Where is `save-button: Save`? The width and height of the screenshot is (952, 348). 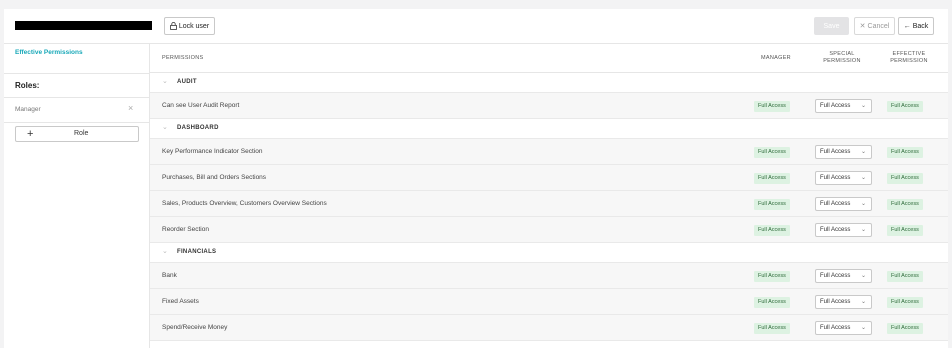 save-button: Save is located at coordinates (831, 26).